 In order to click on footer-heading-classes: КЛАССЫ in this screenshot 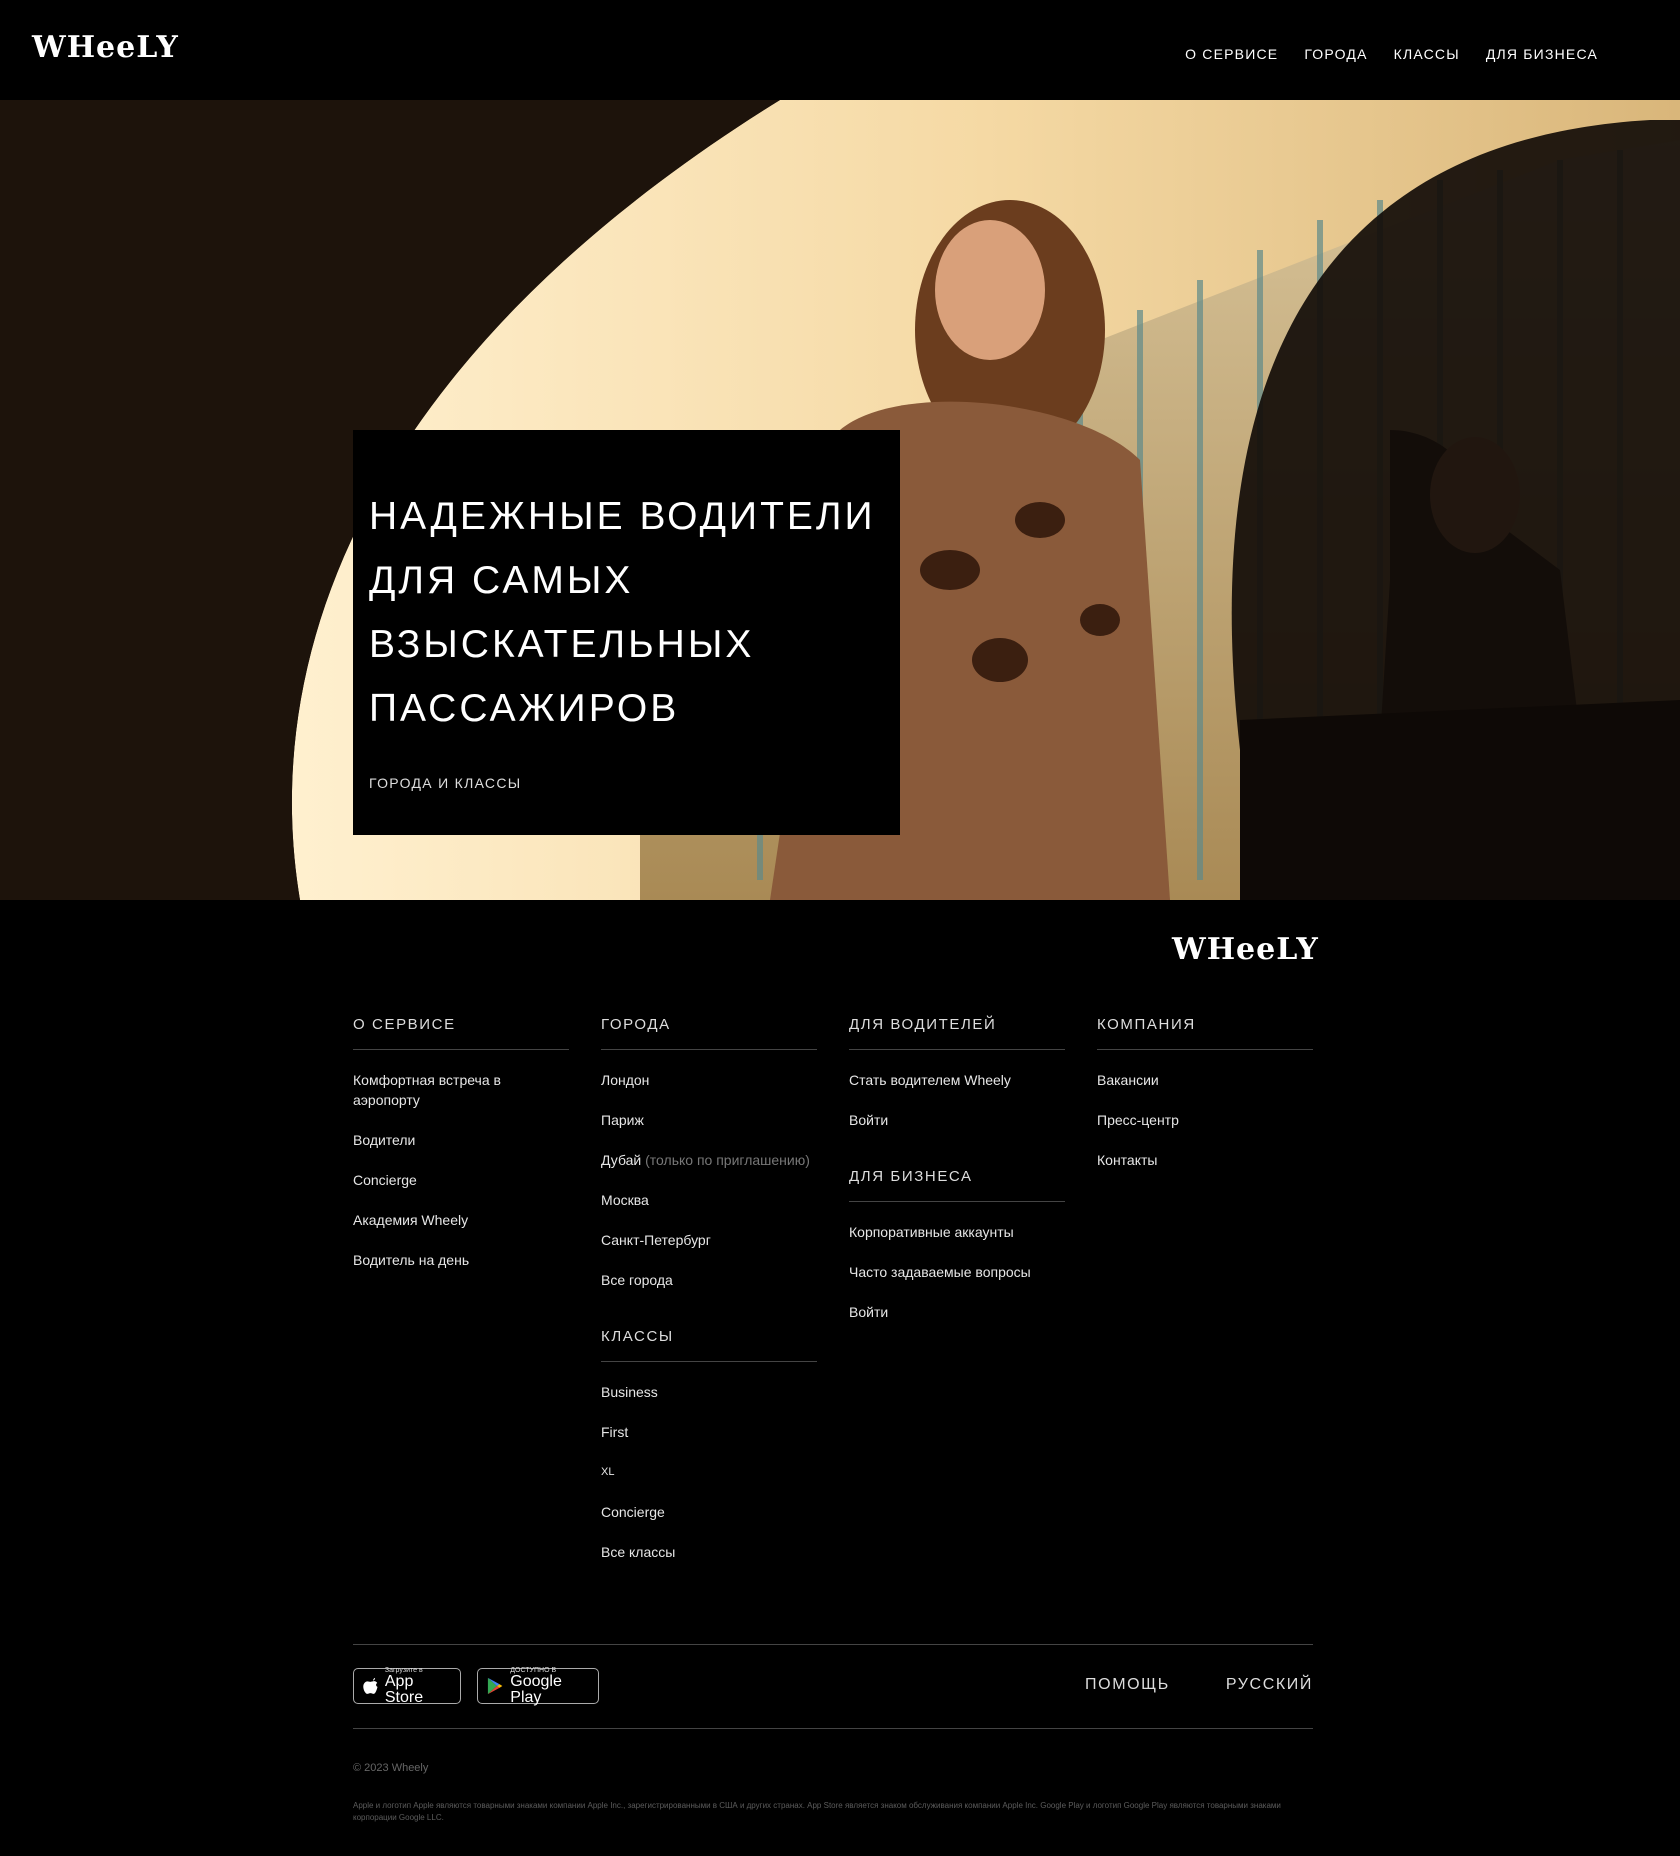, I will do `click(709, 1345)`.